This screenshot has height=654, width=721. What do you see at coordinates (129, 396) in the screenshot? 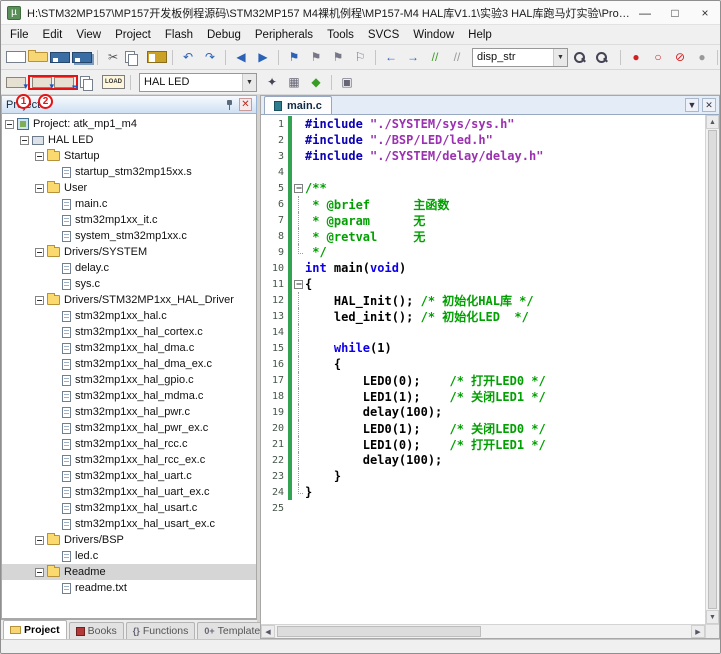
I see `tree-item: stm32mp1xx_hal_mdma.c` at bounding box center [129, 396].